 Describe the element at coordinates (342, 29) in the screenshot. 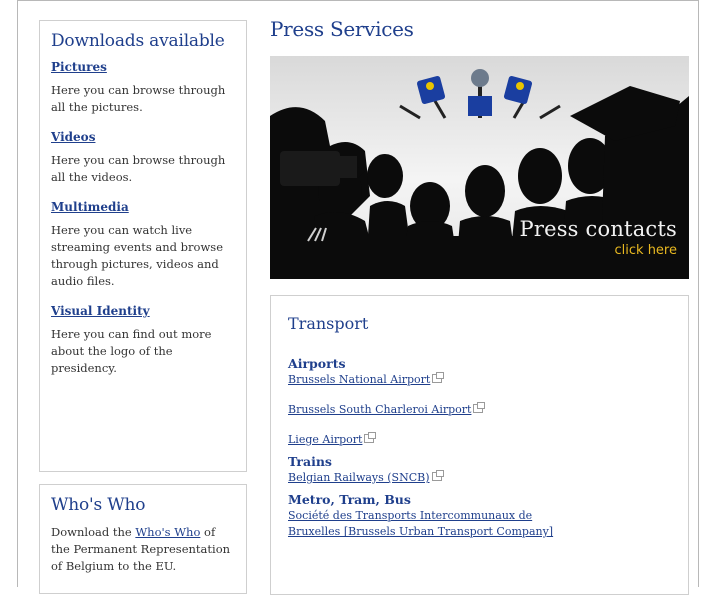

I see `page-title: Press Services` at that location.